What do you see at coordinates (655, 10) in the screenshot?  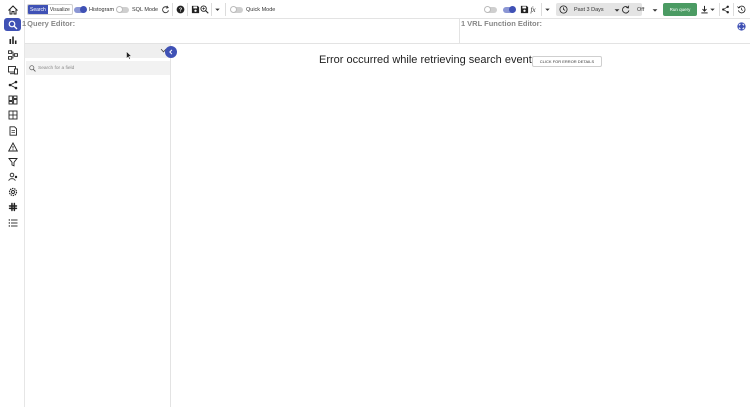 I see `refresh-dropdown-icon` at bounding box center [655, 10].